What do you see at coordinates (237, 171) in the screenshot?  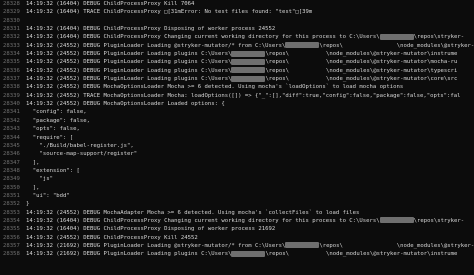 I see `log-line: 28348 "extension": [` at bounding box center [237, 171].